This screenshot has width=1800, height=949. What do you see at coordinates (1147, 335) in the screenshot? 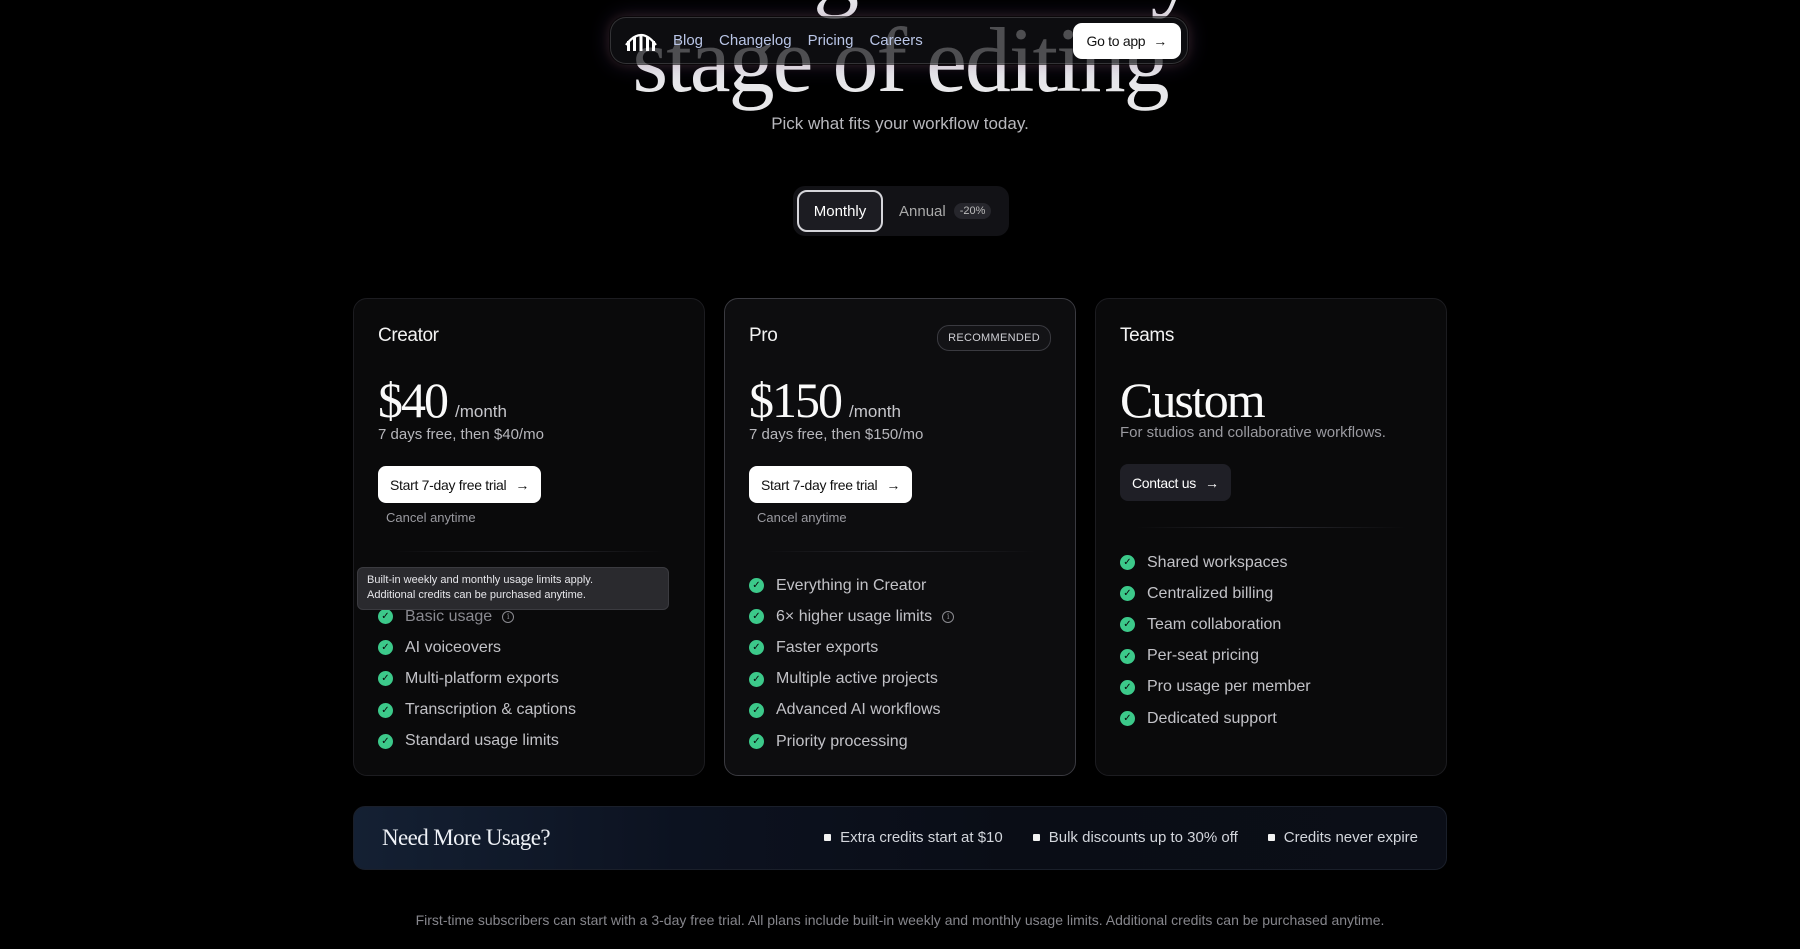
I see `plan-name: Teams` at bounding box center [1147, 335].